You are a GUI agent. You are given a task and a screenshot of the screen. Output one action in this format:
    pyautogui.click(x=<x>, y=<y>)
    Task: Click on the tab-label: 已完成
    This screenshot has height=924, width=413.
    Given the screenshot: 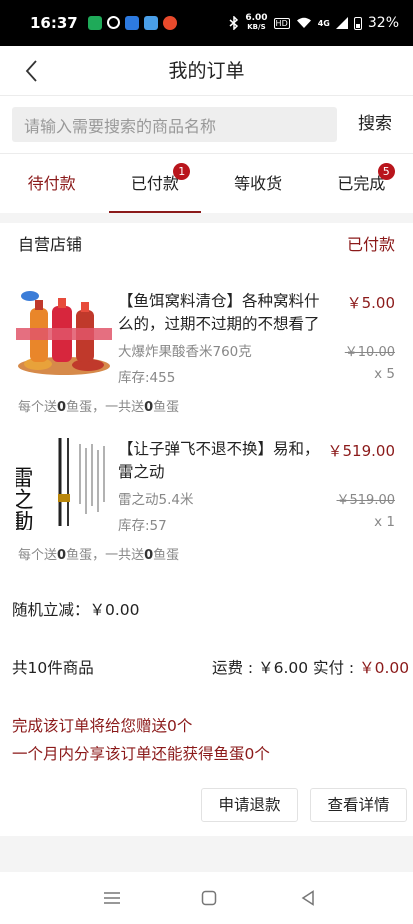 What is the action you would take?
    pyautogui.click(x=361, y=183)
    